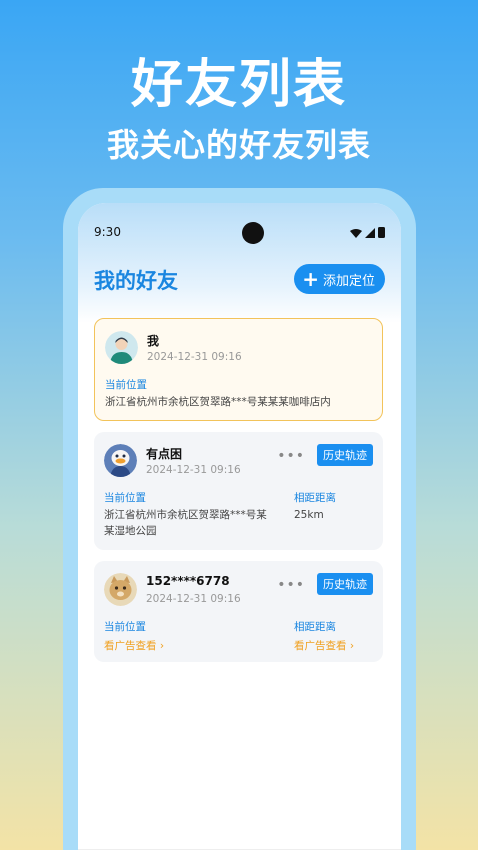 The height and width of the screenshot is (850, 478). Describe the element at coordinates (188, 581) in the screenshot. I see `friend-name: 152****6778` at that location.